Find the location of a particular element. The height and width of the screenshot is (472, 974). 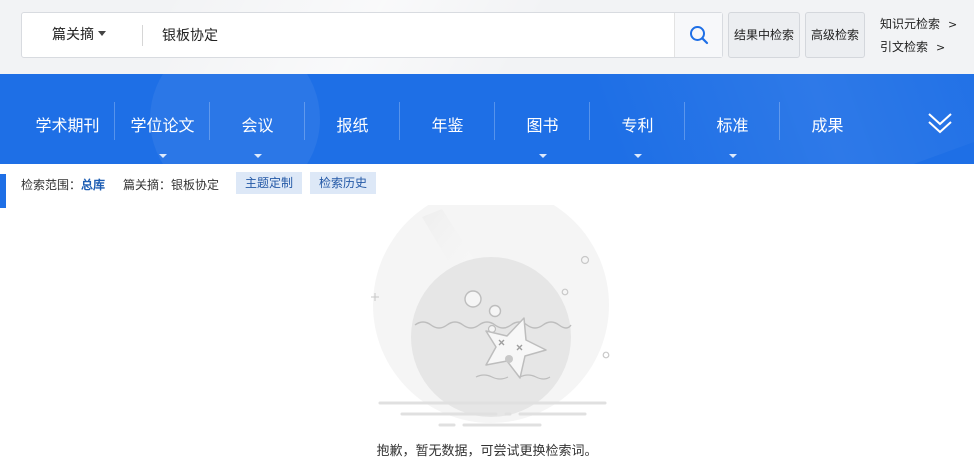

nav-item-label: 成果 is located at coordinates (827, 125).